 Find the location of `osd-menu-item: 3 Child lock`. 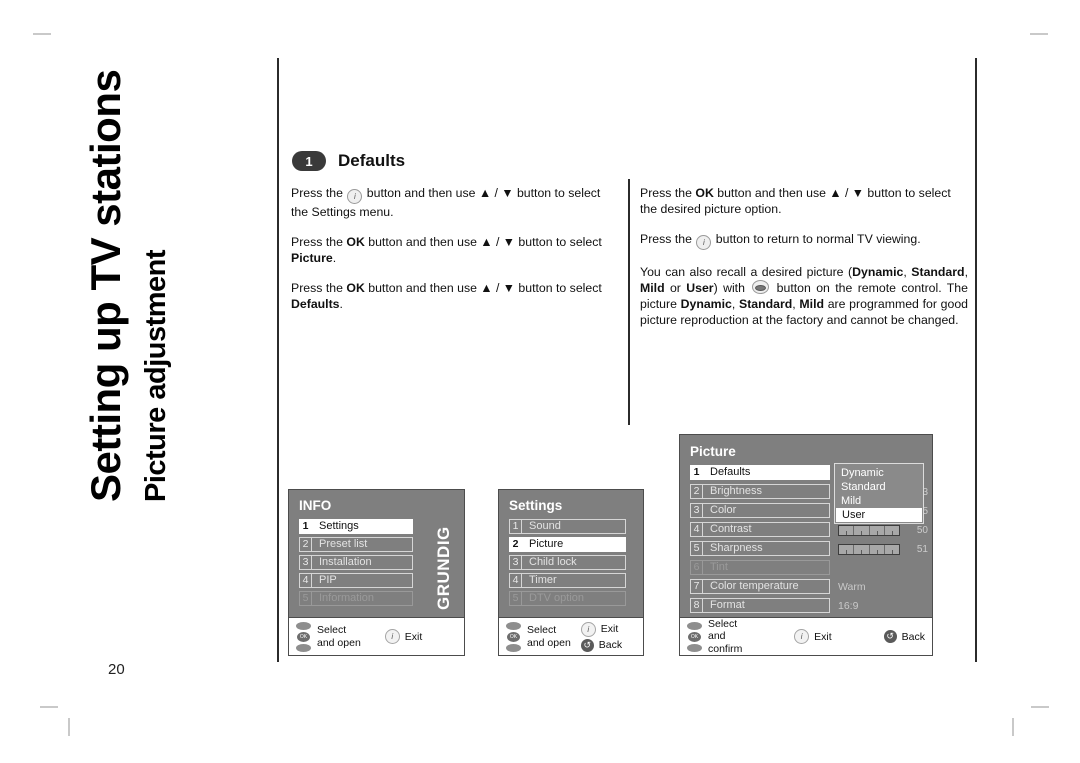

osd-menu-item: 3 Child lock is located at coordinates (567, 562).